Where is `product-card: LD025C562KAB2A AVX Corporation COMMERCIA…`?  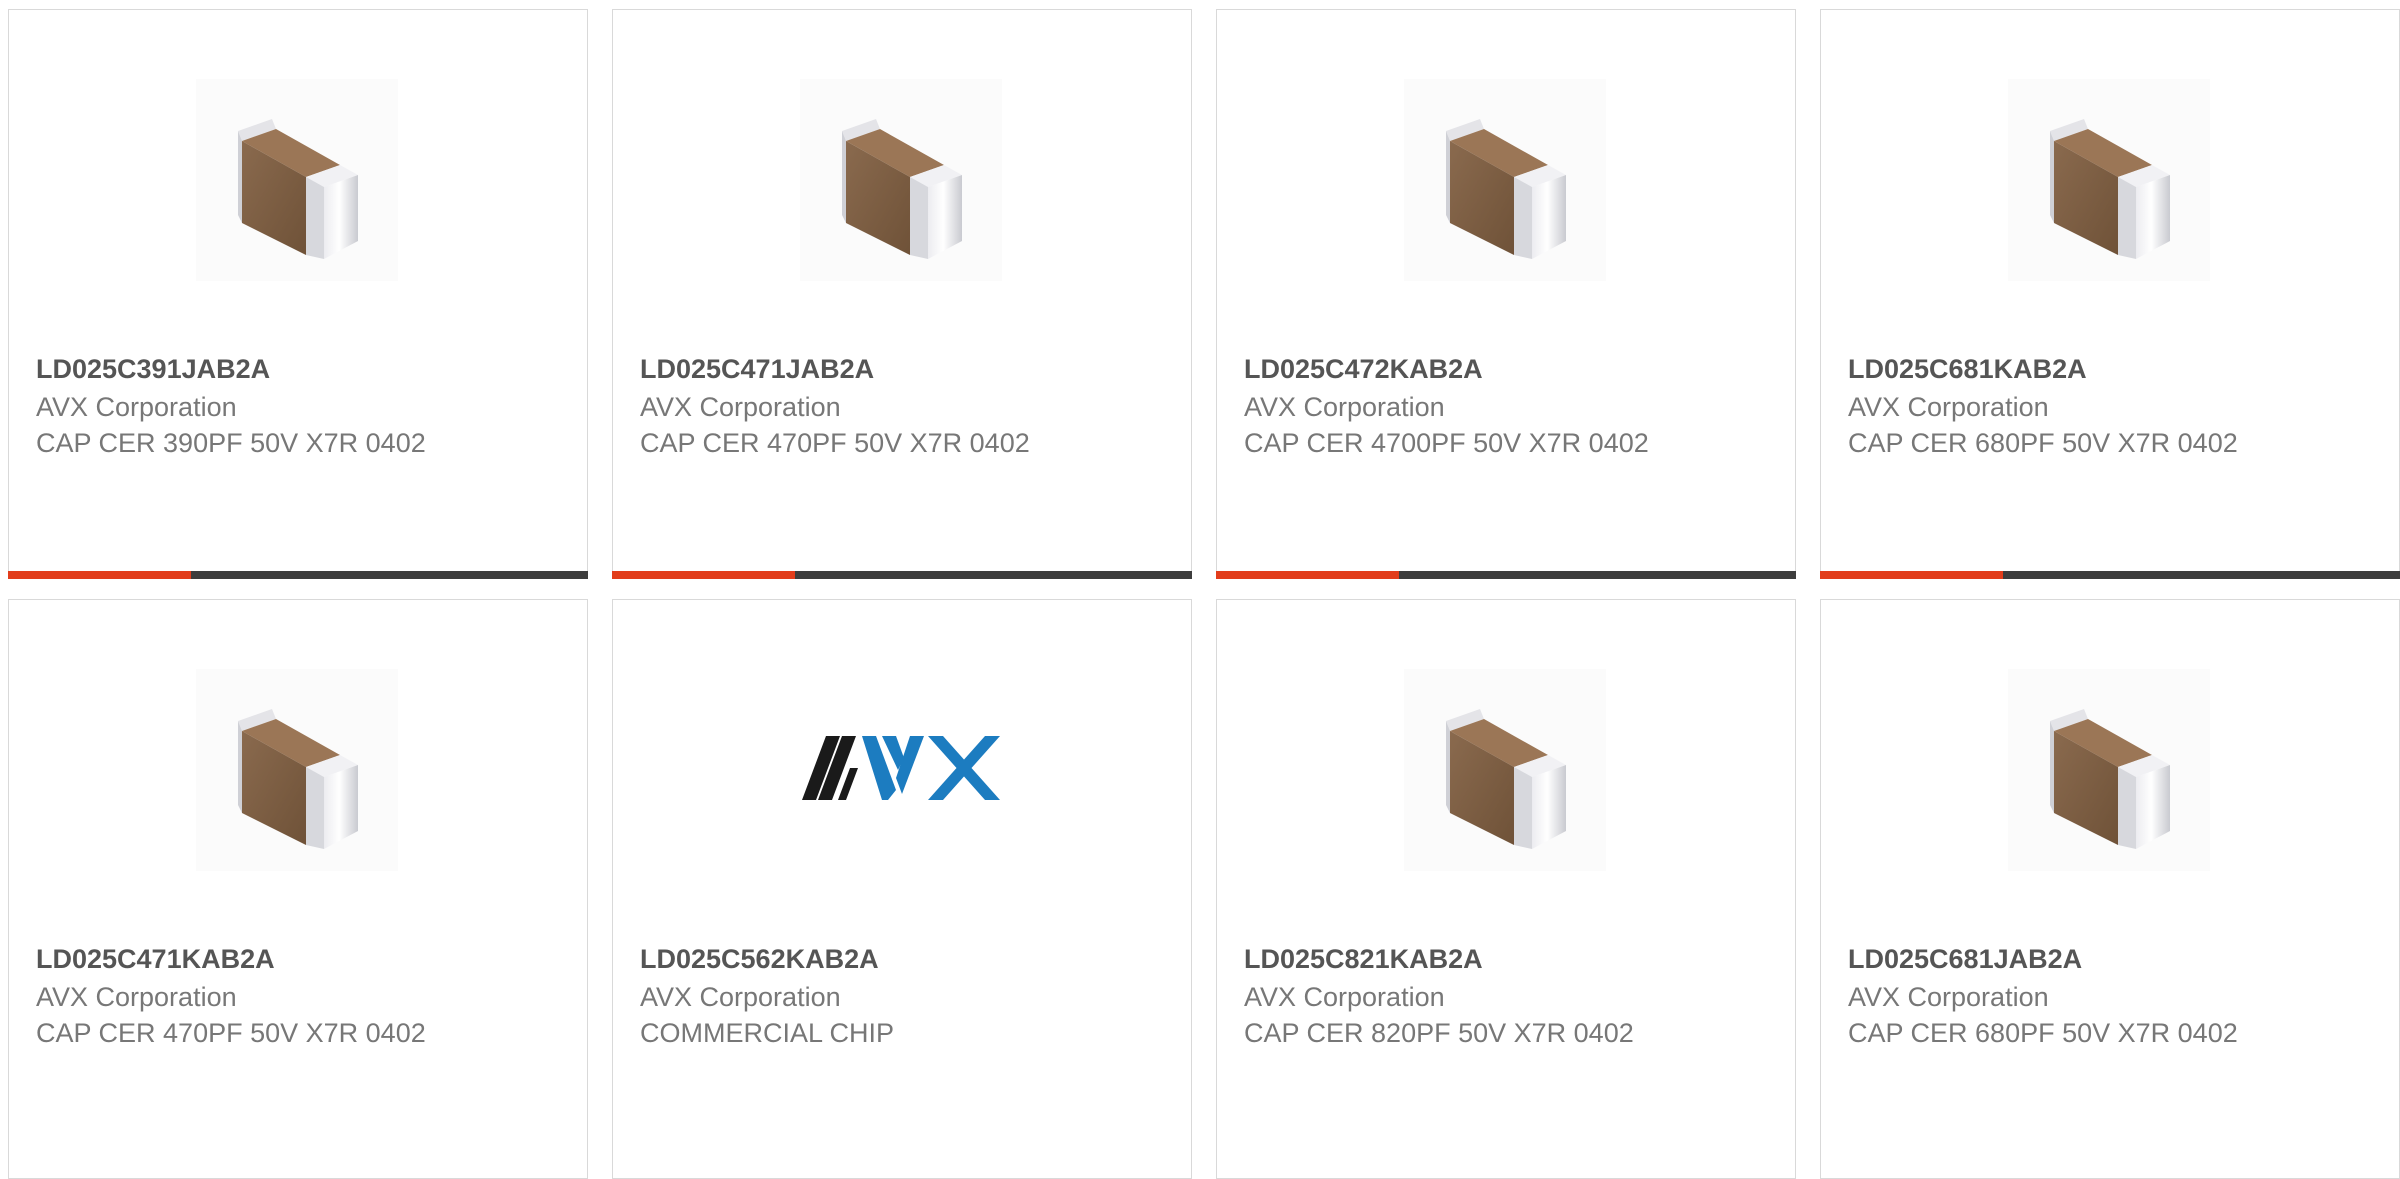 product-card: LD025C562KAB2A AVX Corporation COMMERCIA… is located at coordinates (902, 889).